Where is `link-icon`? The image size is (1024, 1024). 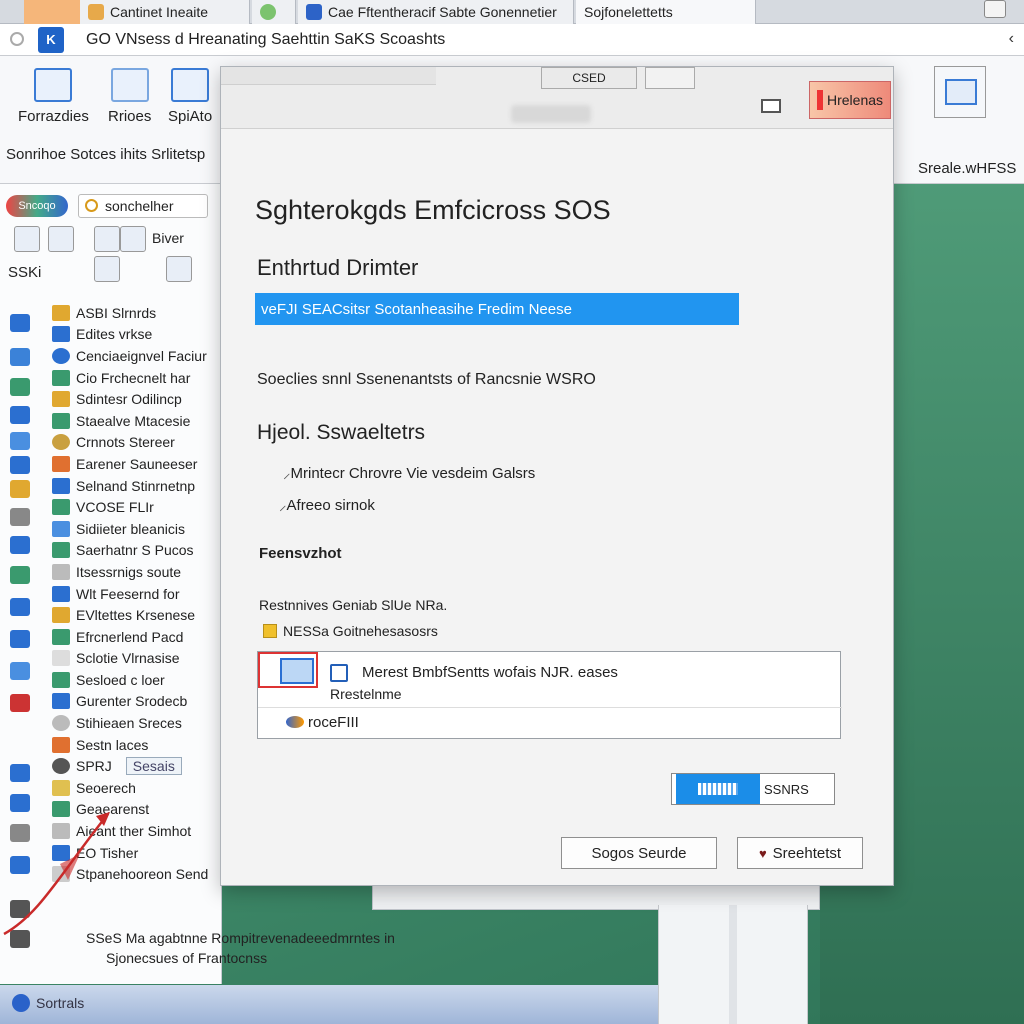 link-icon is located at coordinates (295, 722).